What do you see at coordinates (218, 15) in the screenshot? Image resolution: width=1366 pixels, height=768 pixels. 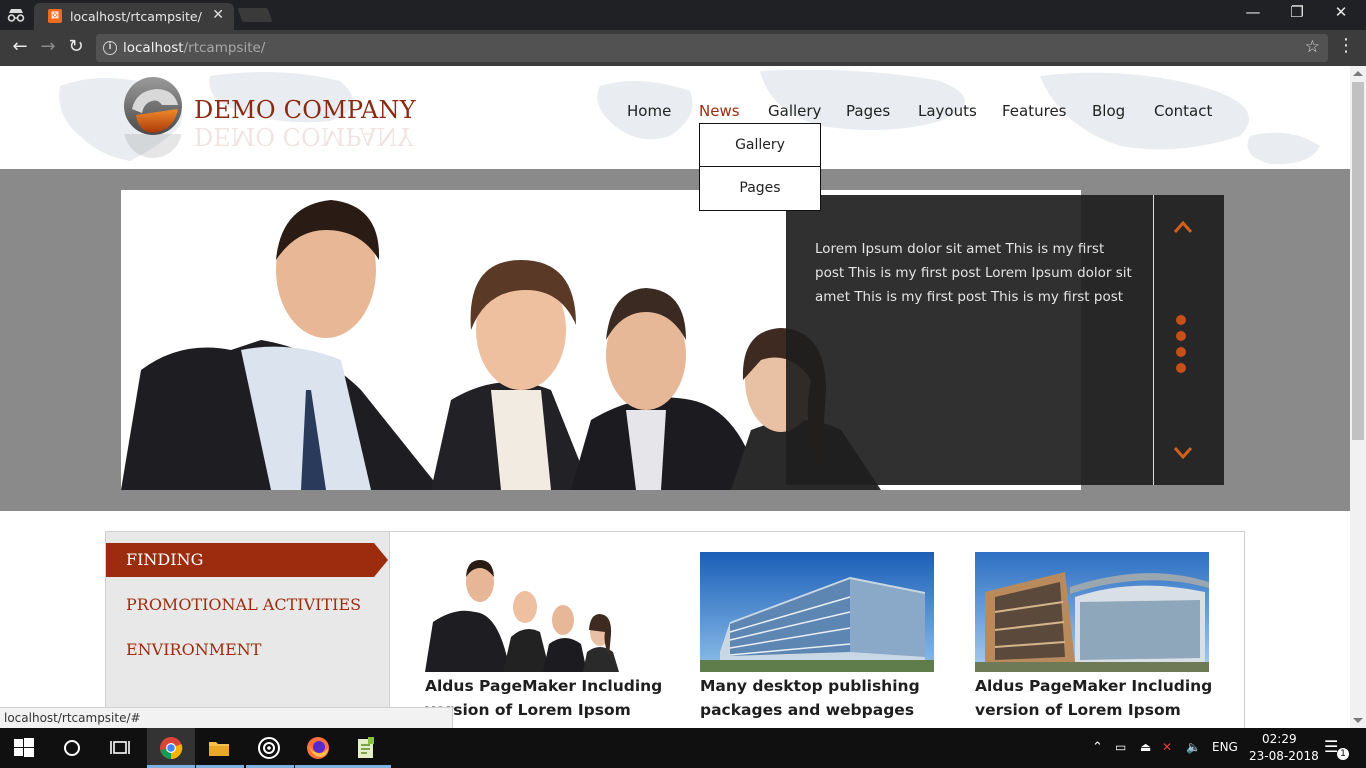 I see `close-tab-icon: ✕` at bounding box center [218, 15].